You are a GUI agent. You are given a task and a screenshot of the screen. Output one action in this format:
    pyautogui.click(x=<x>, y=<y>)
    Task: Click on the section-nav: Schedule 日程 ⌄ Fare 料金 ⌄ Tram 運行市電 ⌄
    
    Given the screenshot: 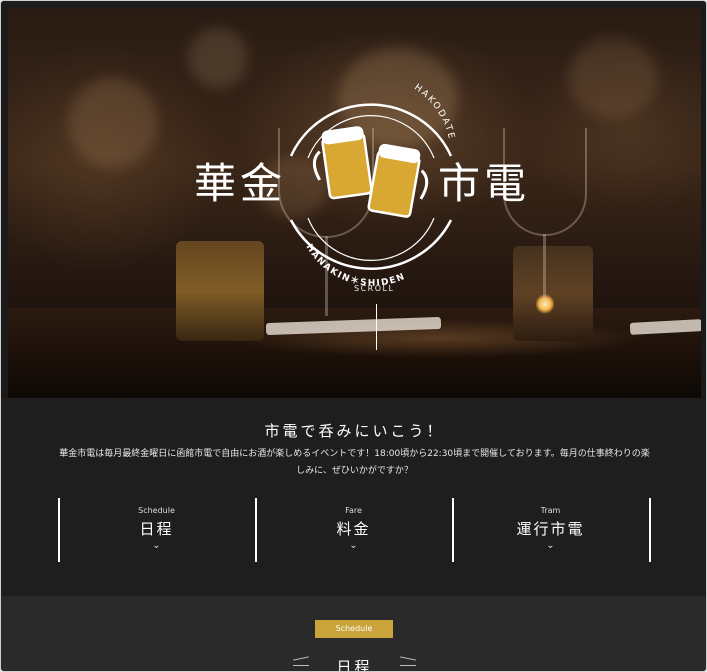 What is the action you would take?
    pyautogui.click(x=355, y=530)
    